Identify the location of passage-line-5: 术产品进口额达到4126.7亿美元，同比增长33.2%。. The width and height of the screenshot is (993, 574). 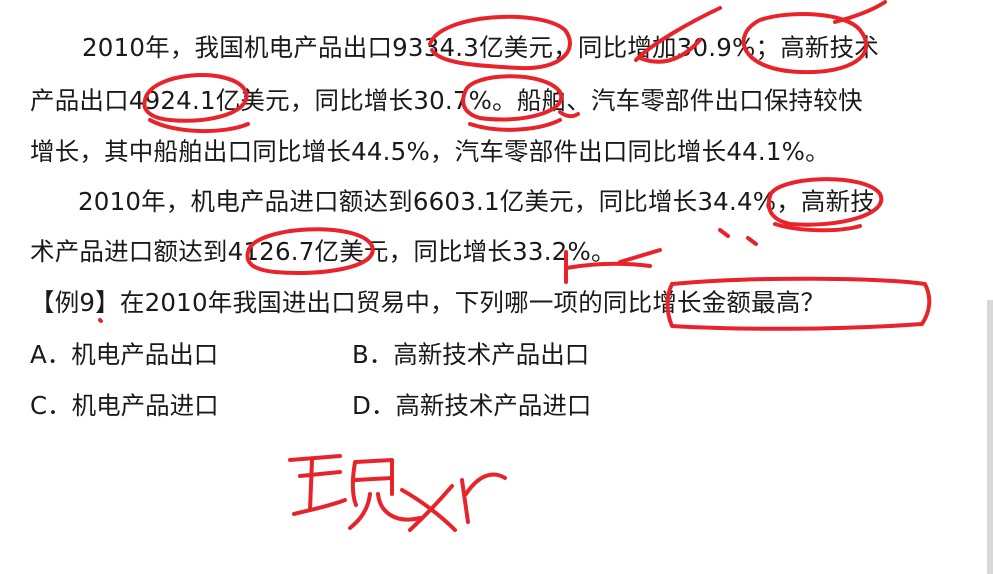
(323, 251).